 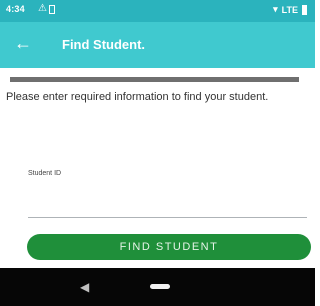 I want to click on status-bar: 4:34 ⚠ ▾ LTE, so click(x=157, y=11).